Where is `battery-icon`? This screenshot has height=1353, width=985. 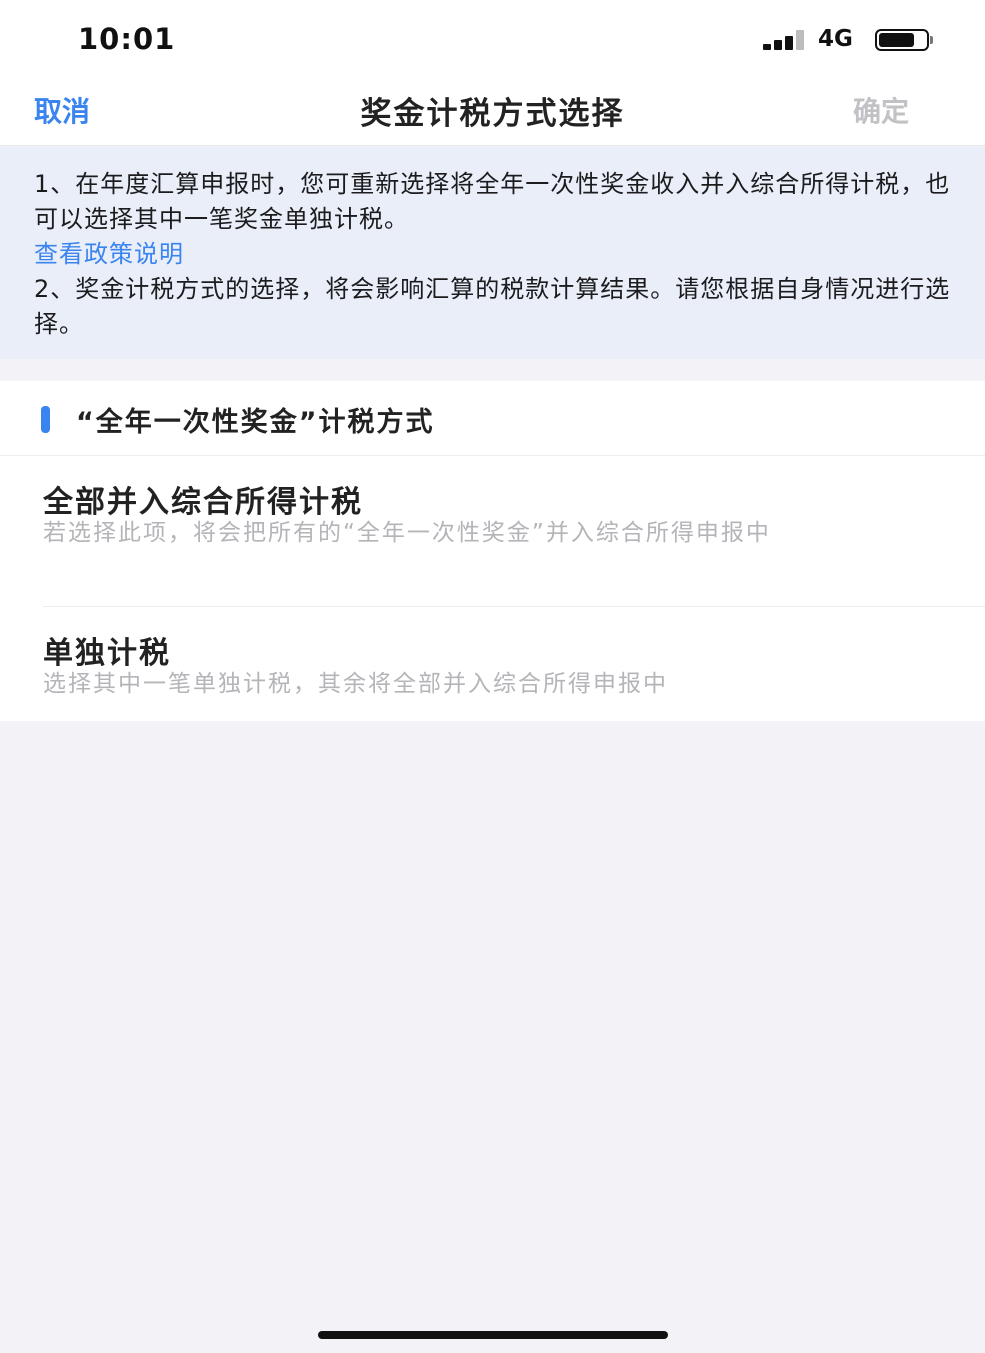 battery-icon is located at coordinates (904, 40).